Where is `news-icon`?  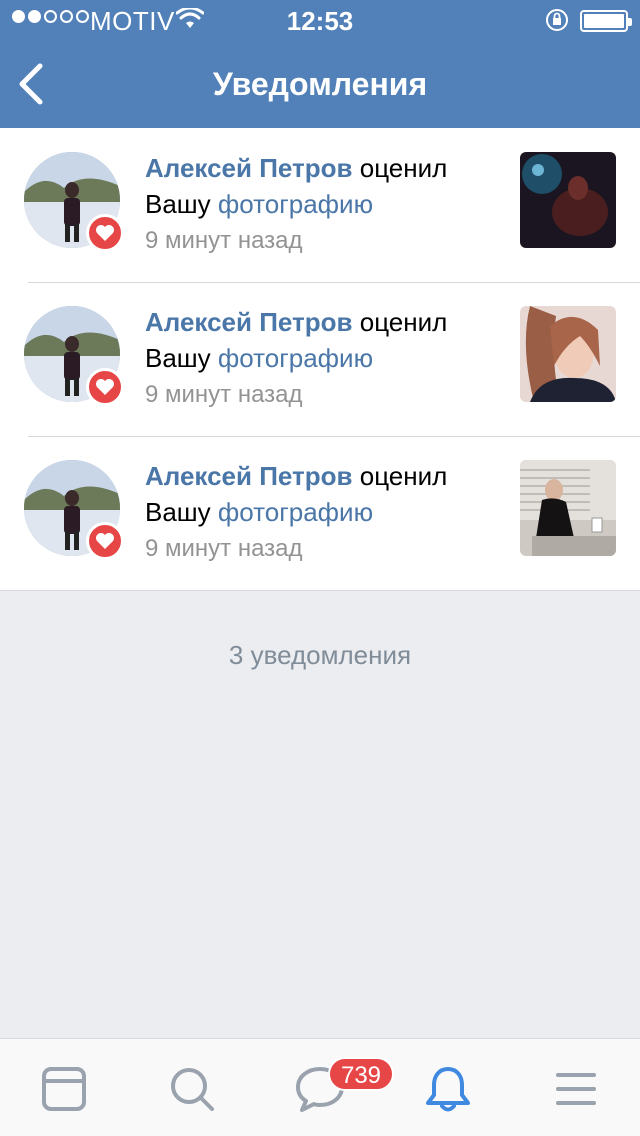
news-icon is located at coordinates (64, 1089).